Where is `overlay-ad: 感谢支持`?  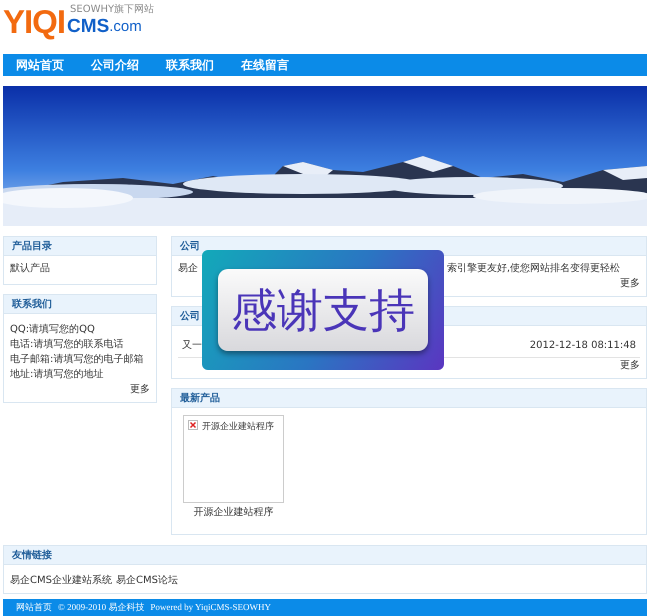 overlay-ad: 感谢支持 is located at coordinates (323, 310).